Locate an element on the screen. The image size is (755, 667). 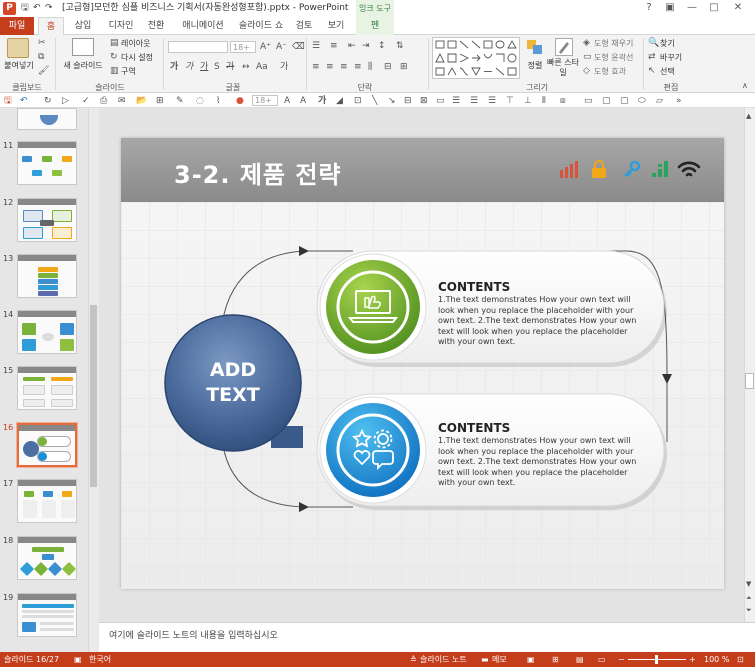
spelling-icon: ✓ is located at coordinates (86, 101).